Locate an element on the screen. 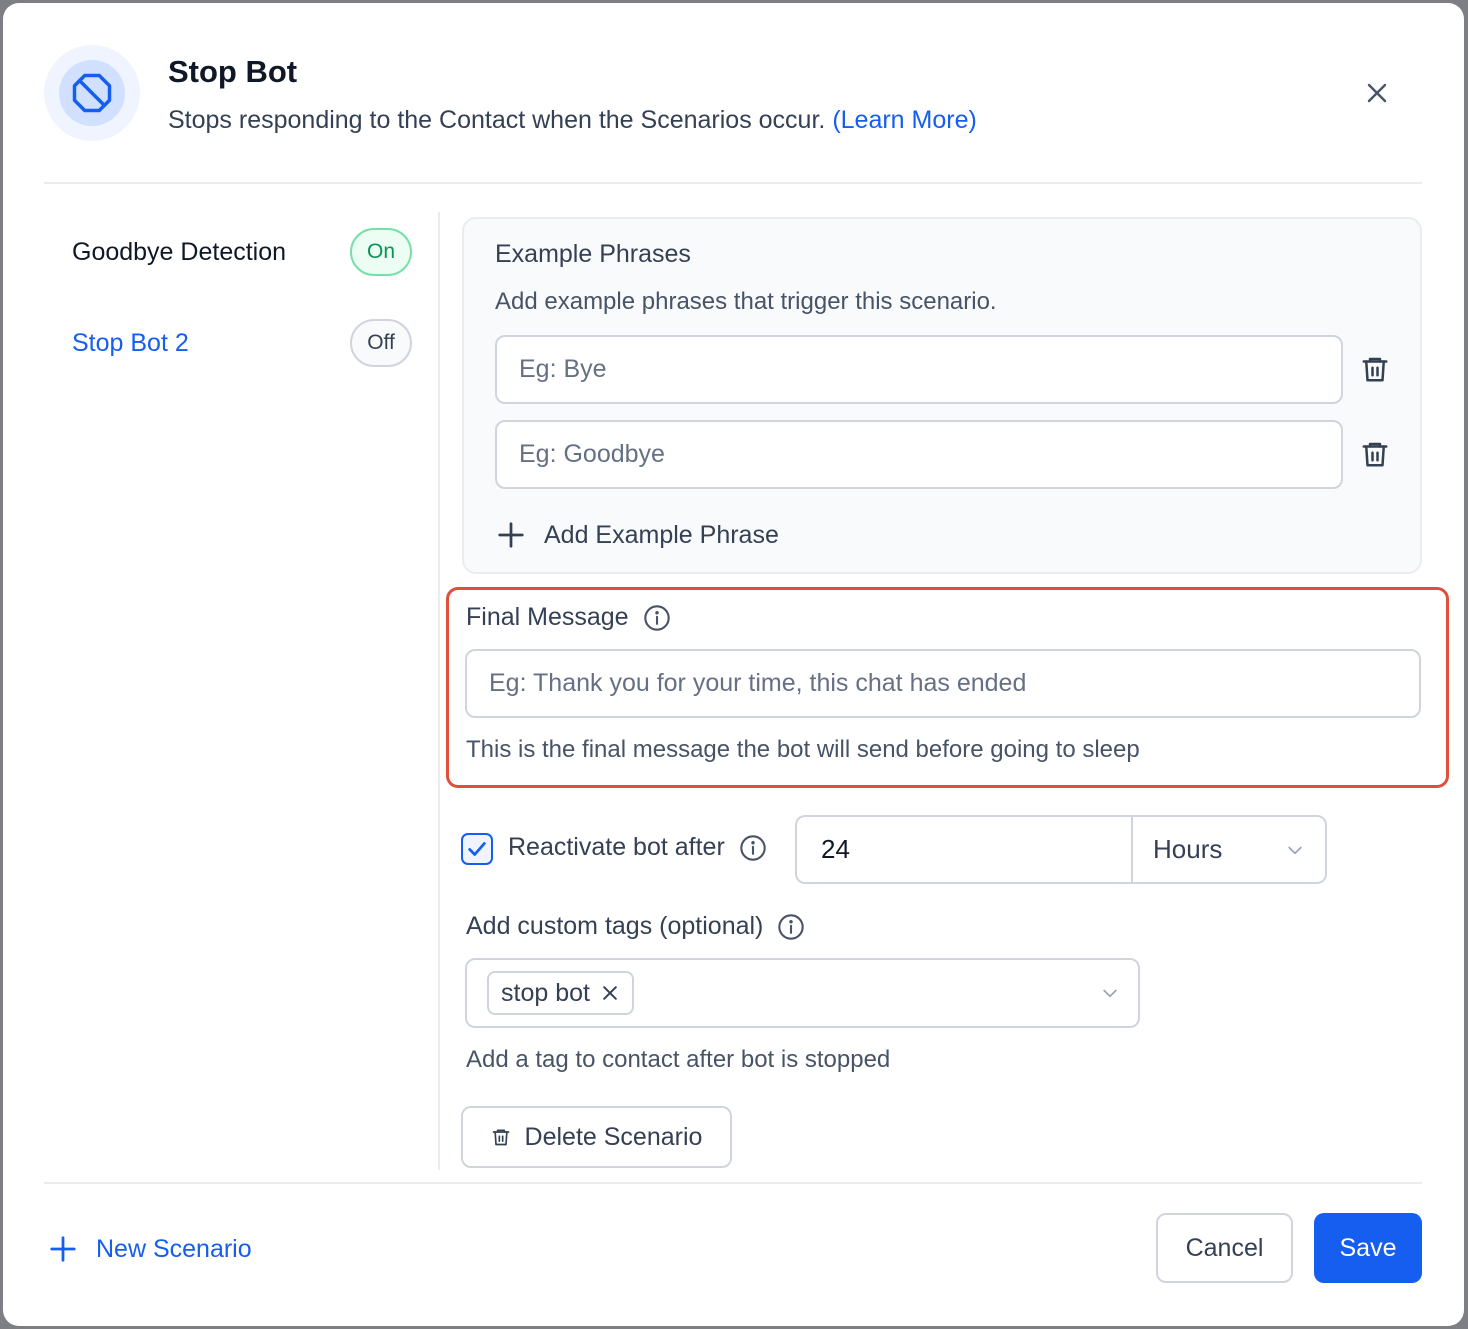  status-badge-off: Off is located at coordinates (381, 343).